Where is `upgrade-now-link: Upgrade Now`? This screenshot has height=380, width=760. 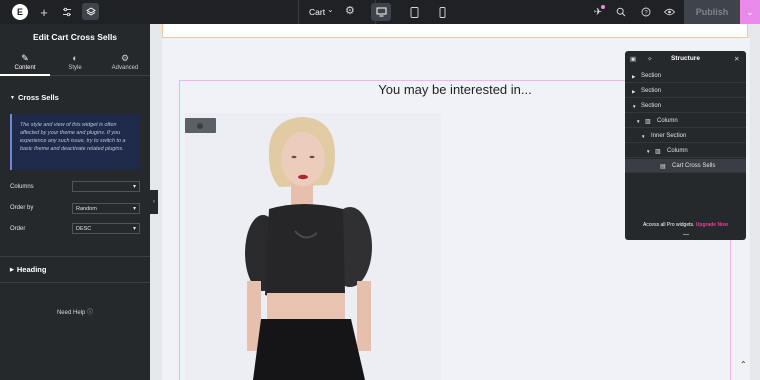 upgrade-now-link: Upgrade Now is located at coordinates (712, 225).